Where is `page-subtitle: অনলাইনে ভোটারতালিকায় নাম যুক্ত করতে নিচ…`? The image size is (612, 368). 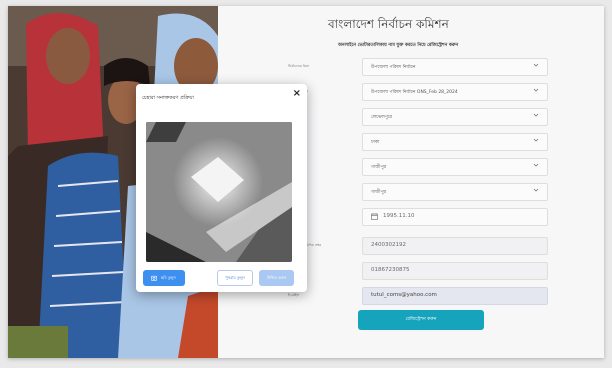 page-subtitle: অনলাইনে ভোটারতালিকায় নাম যুক্ত করতে নিচ… is located at coordinates (398, 45).